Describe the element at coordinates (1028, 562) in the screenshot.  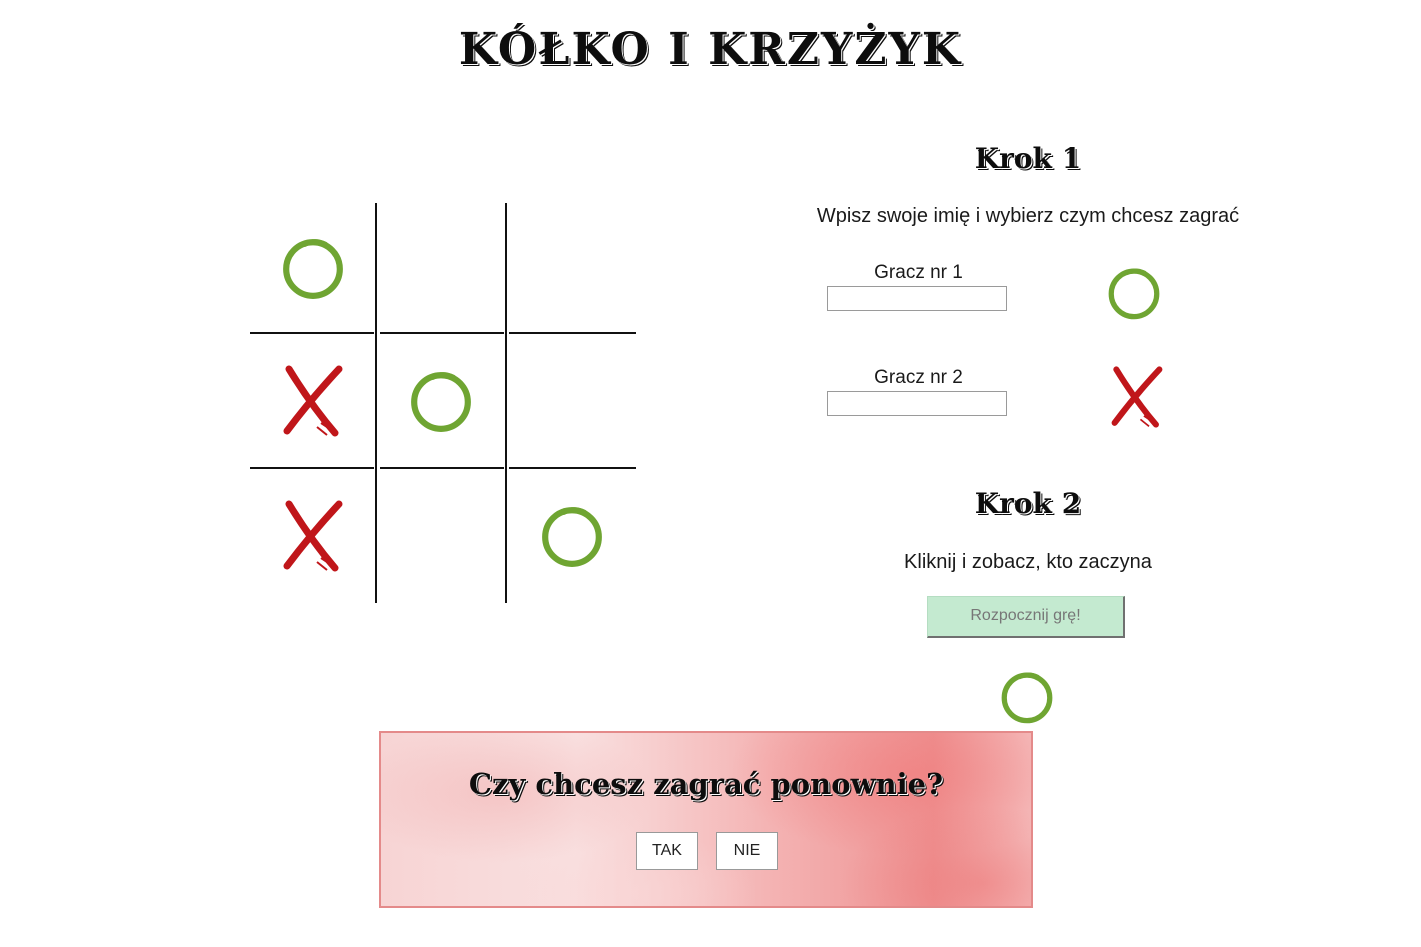
I see `step2-instruction: Kliknij i zobacz, kto zaczyna` at that location.